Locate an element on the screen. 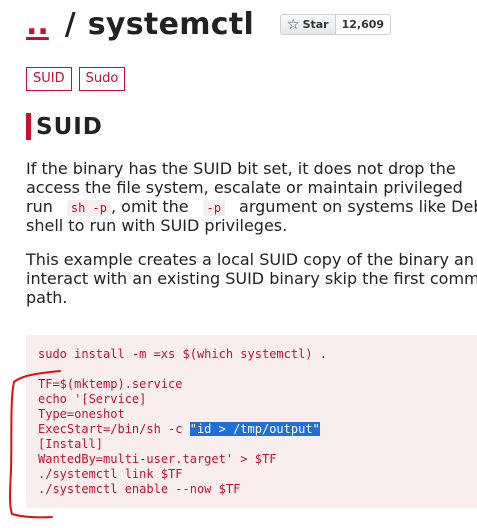 The width and height of the screenshot is (477, 528). github-star-widget: ☆ Star 12,609 is located at coordinates (336, 24).